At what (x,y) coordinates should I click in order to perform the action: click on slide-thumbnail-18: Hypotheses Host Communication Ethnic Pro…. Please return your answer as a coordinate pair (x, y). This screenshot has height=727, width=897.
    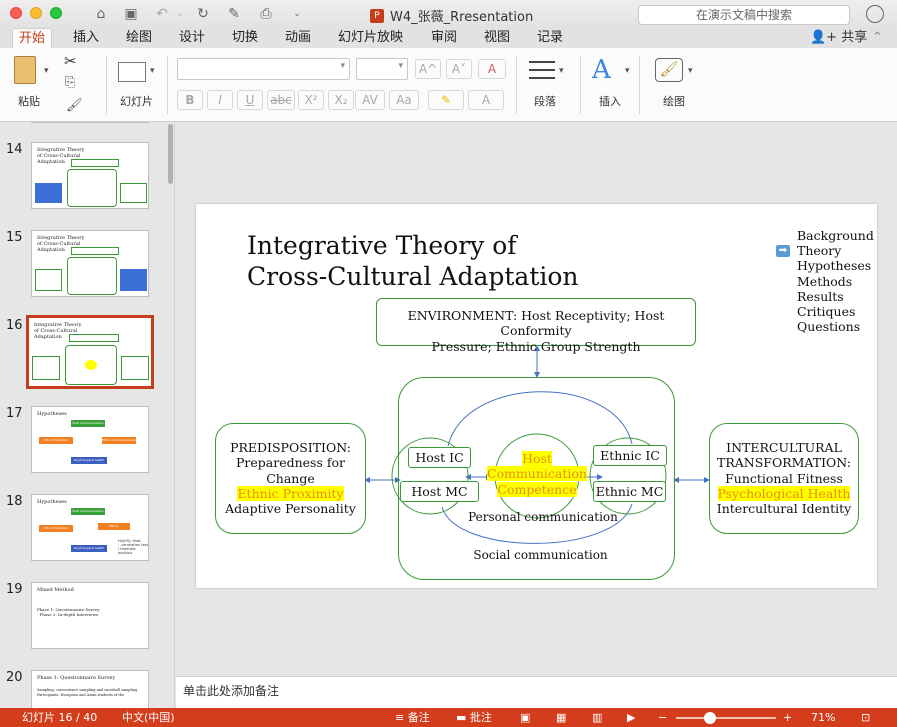
    Looking at the image, I should click on (90, 527).